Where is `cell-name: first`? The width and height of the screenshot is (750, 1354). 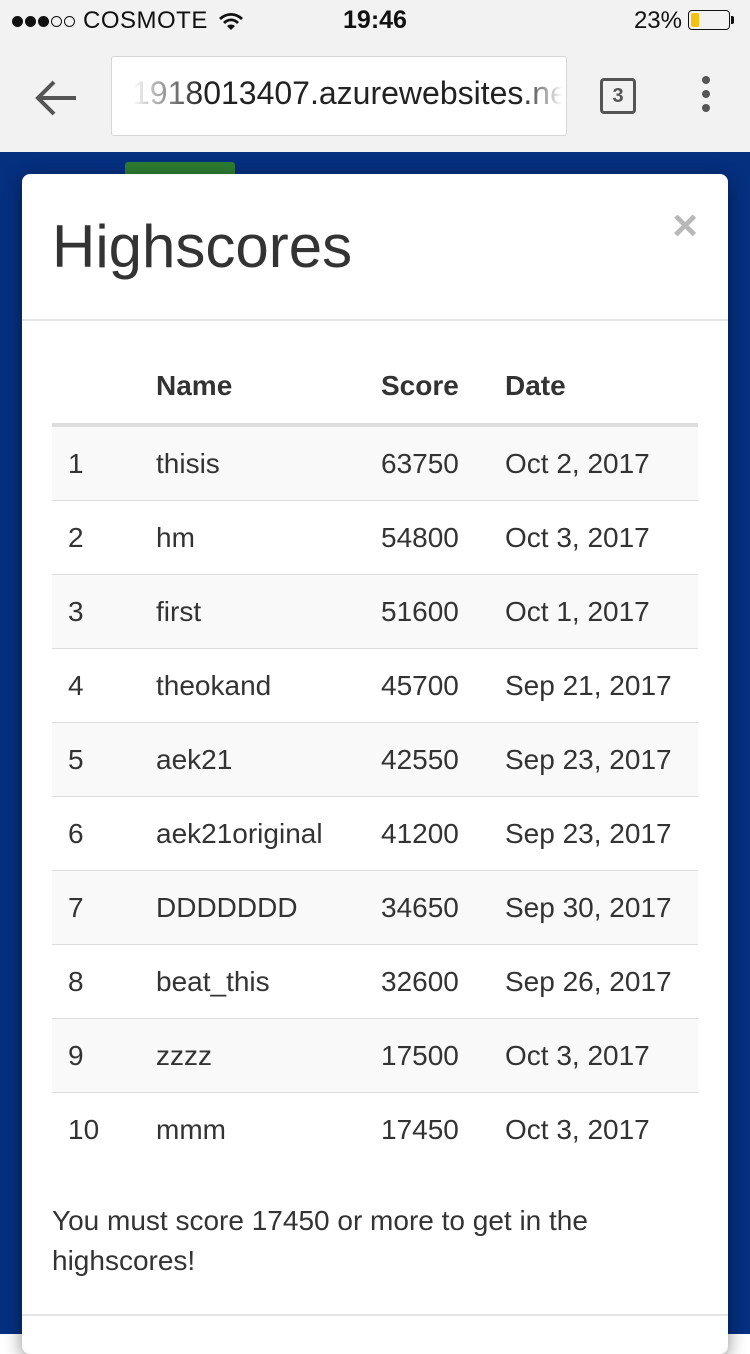
cell-name: first is located at coordinates (268, 611).